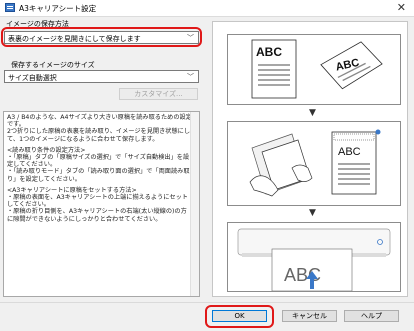 The height and width of the screenshot is (331, 414). Describe the element at coordinates (101, 76) in the screenshot. I see `save-size-select: サイズ自動選択 ﹀` at that location.